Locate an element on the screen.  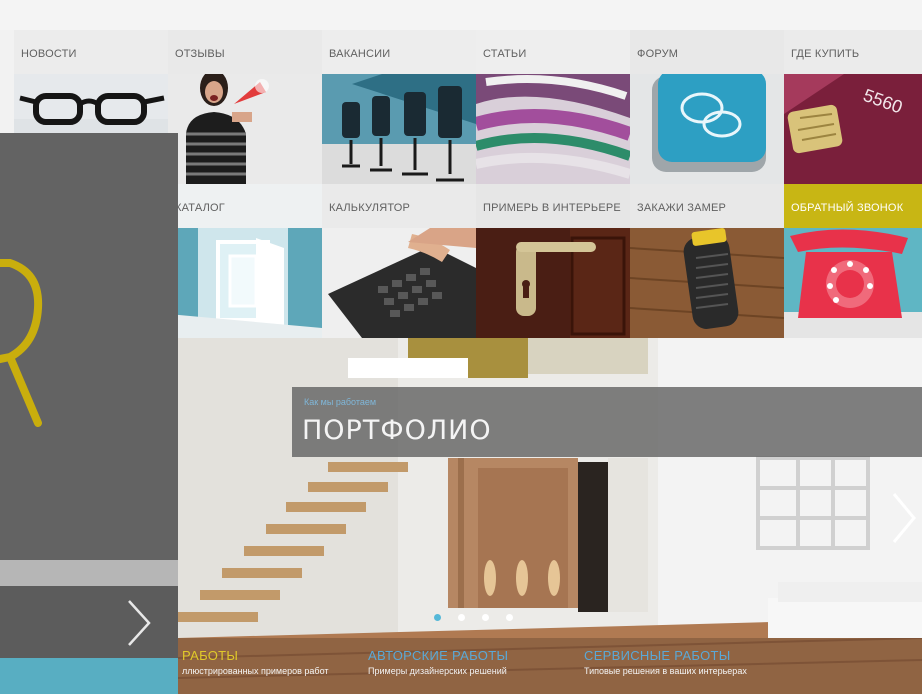
tile-callback-label: ОБРАТНЫЙ ЗВОНОК is located at coordinates (847, 208).